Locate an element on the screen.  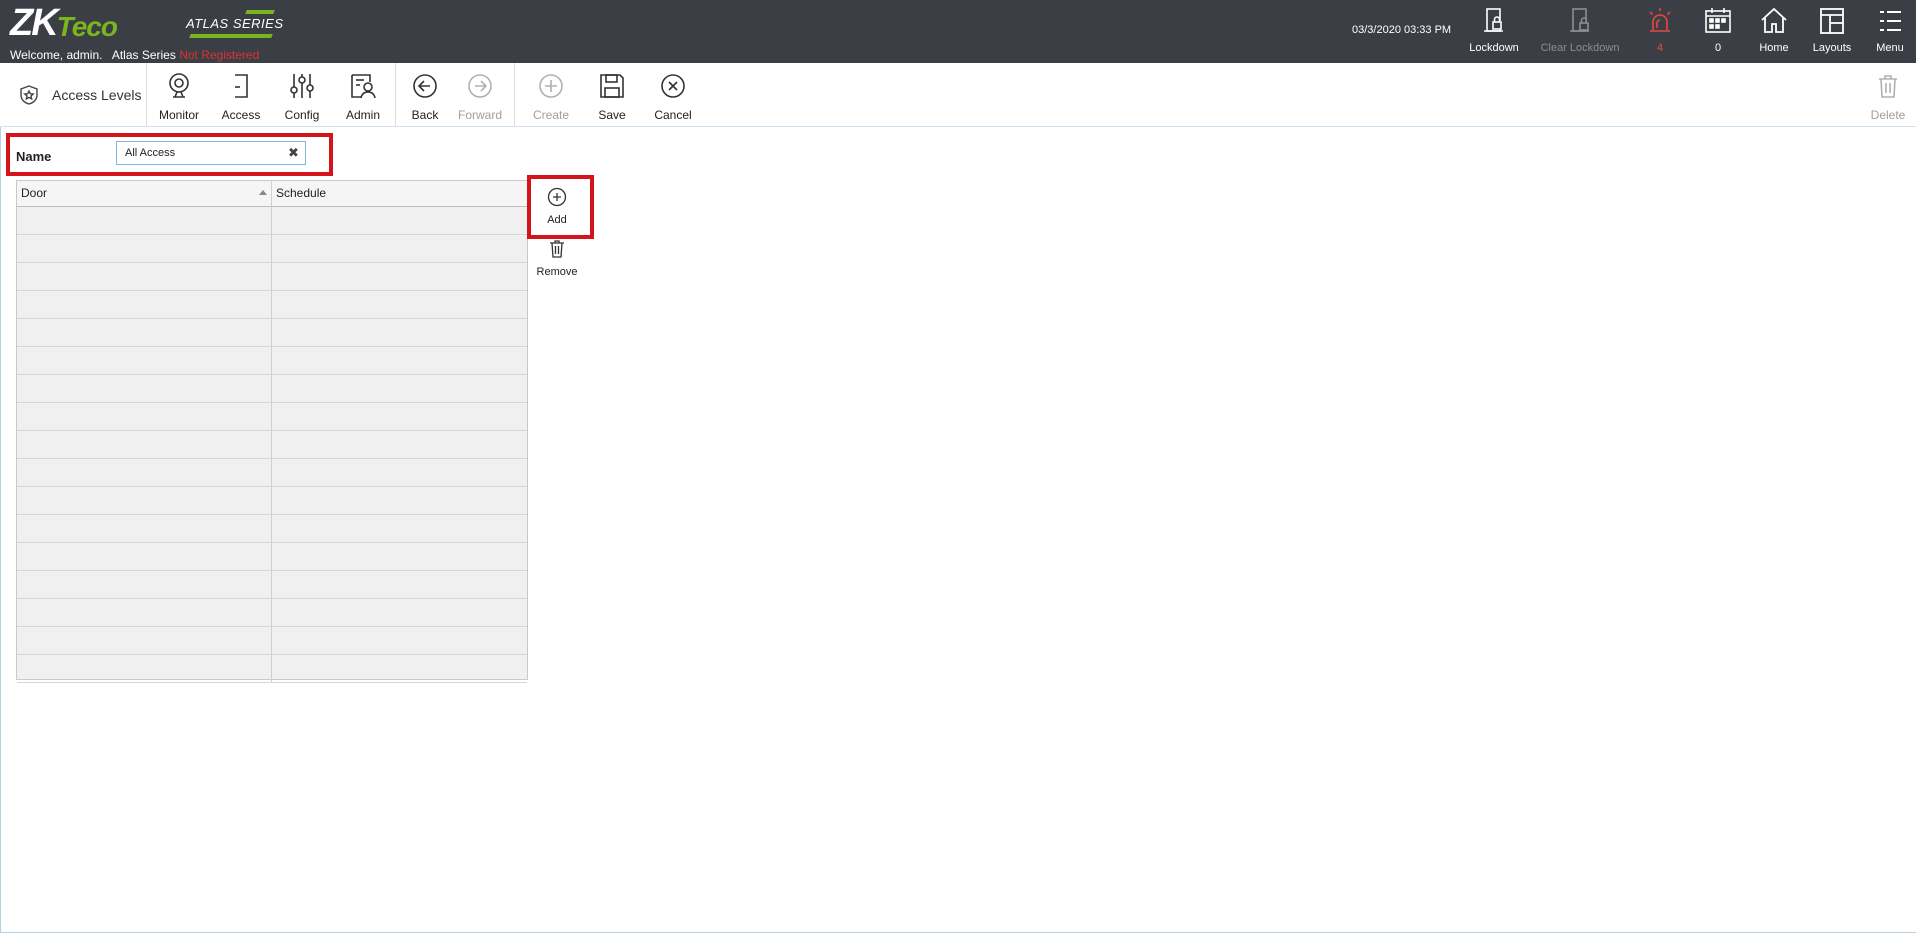
forward-button: Forward is located at coordinates (480, 96).